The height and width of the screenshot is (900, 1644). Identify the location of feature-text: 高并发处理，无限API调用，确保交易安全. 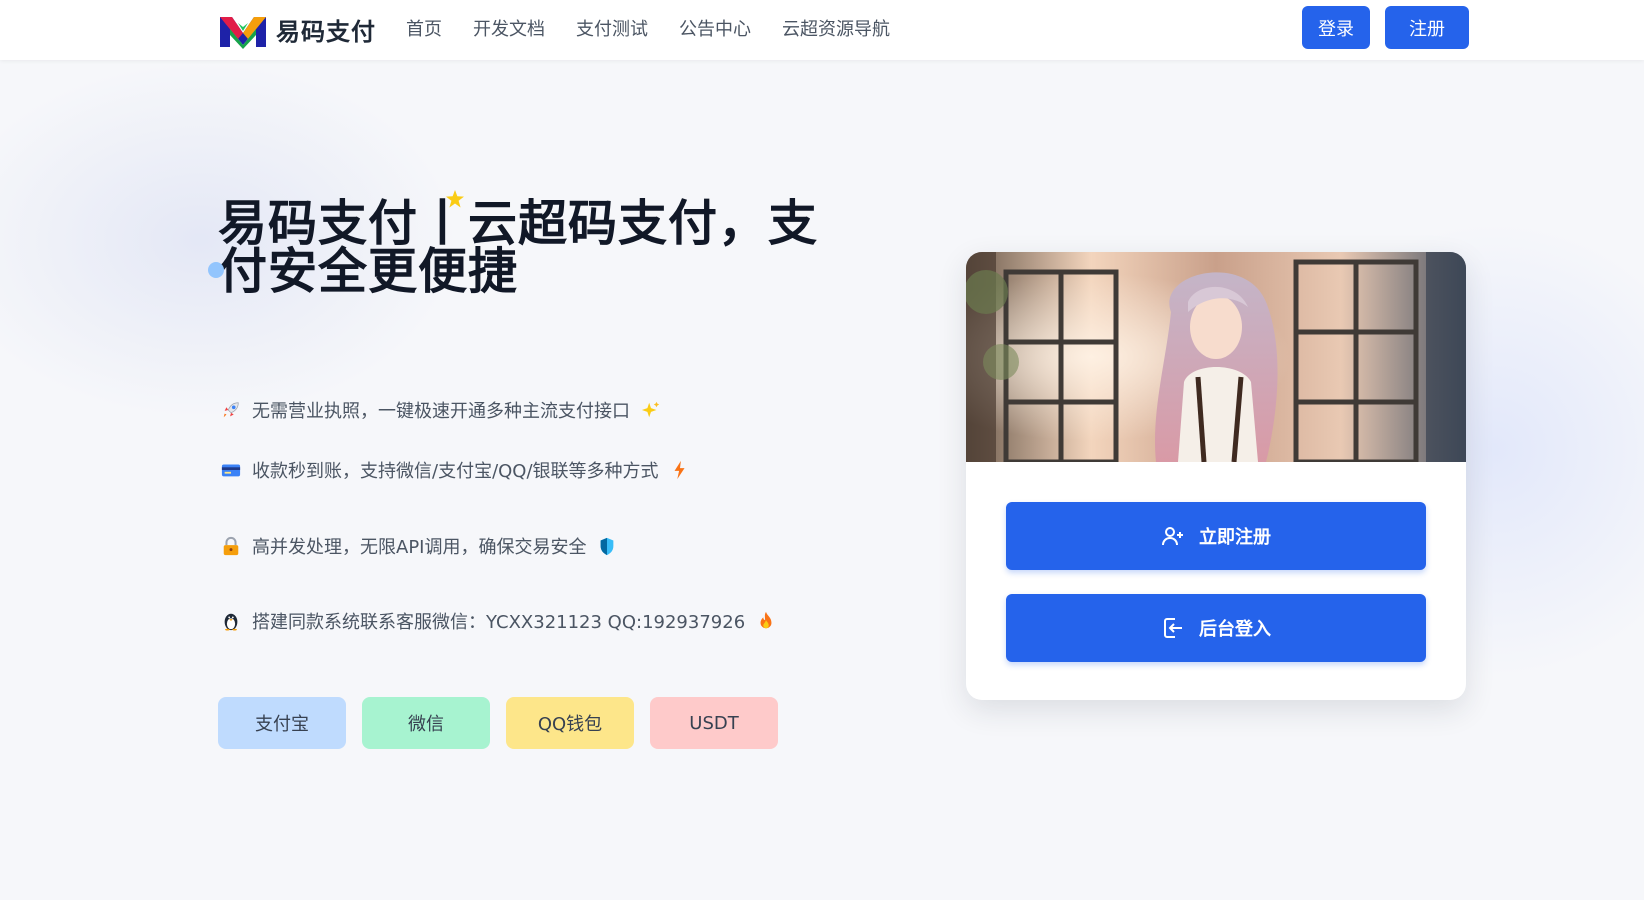
(419, 547).